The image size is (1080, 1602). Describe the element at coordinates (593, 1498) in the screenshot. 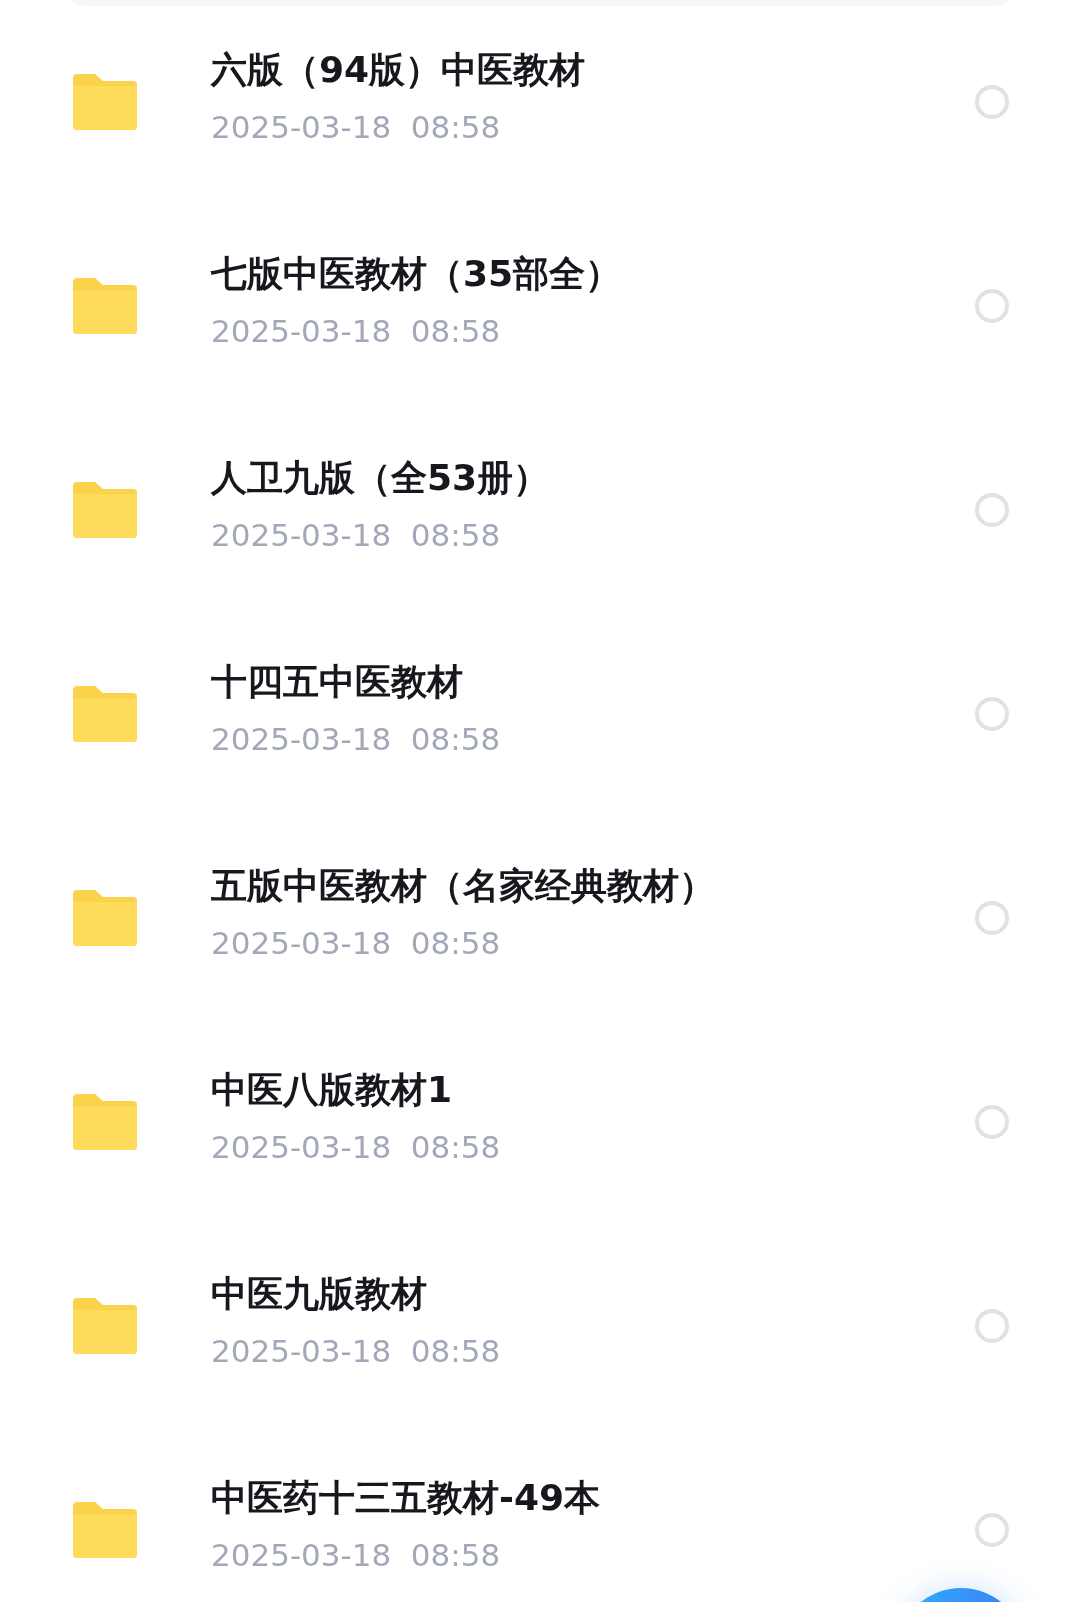

I see `folder-name: 中医药十三五教材-49本` at that location.